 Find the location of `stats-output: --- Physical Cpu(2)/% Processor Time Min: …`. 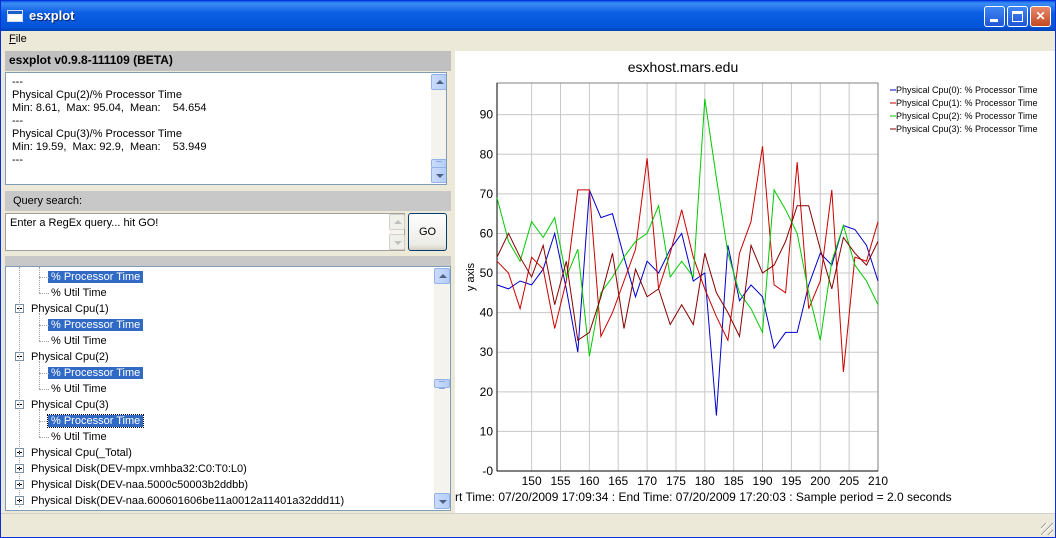

stats-output: --- Physical Cpu(2)/% Processor Time Min: … is located at coordinates (226, 128).